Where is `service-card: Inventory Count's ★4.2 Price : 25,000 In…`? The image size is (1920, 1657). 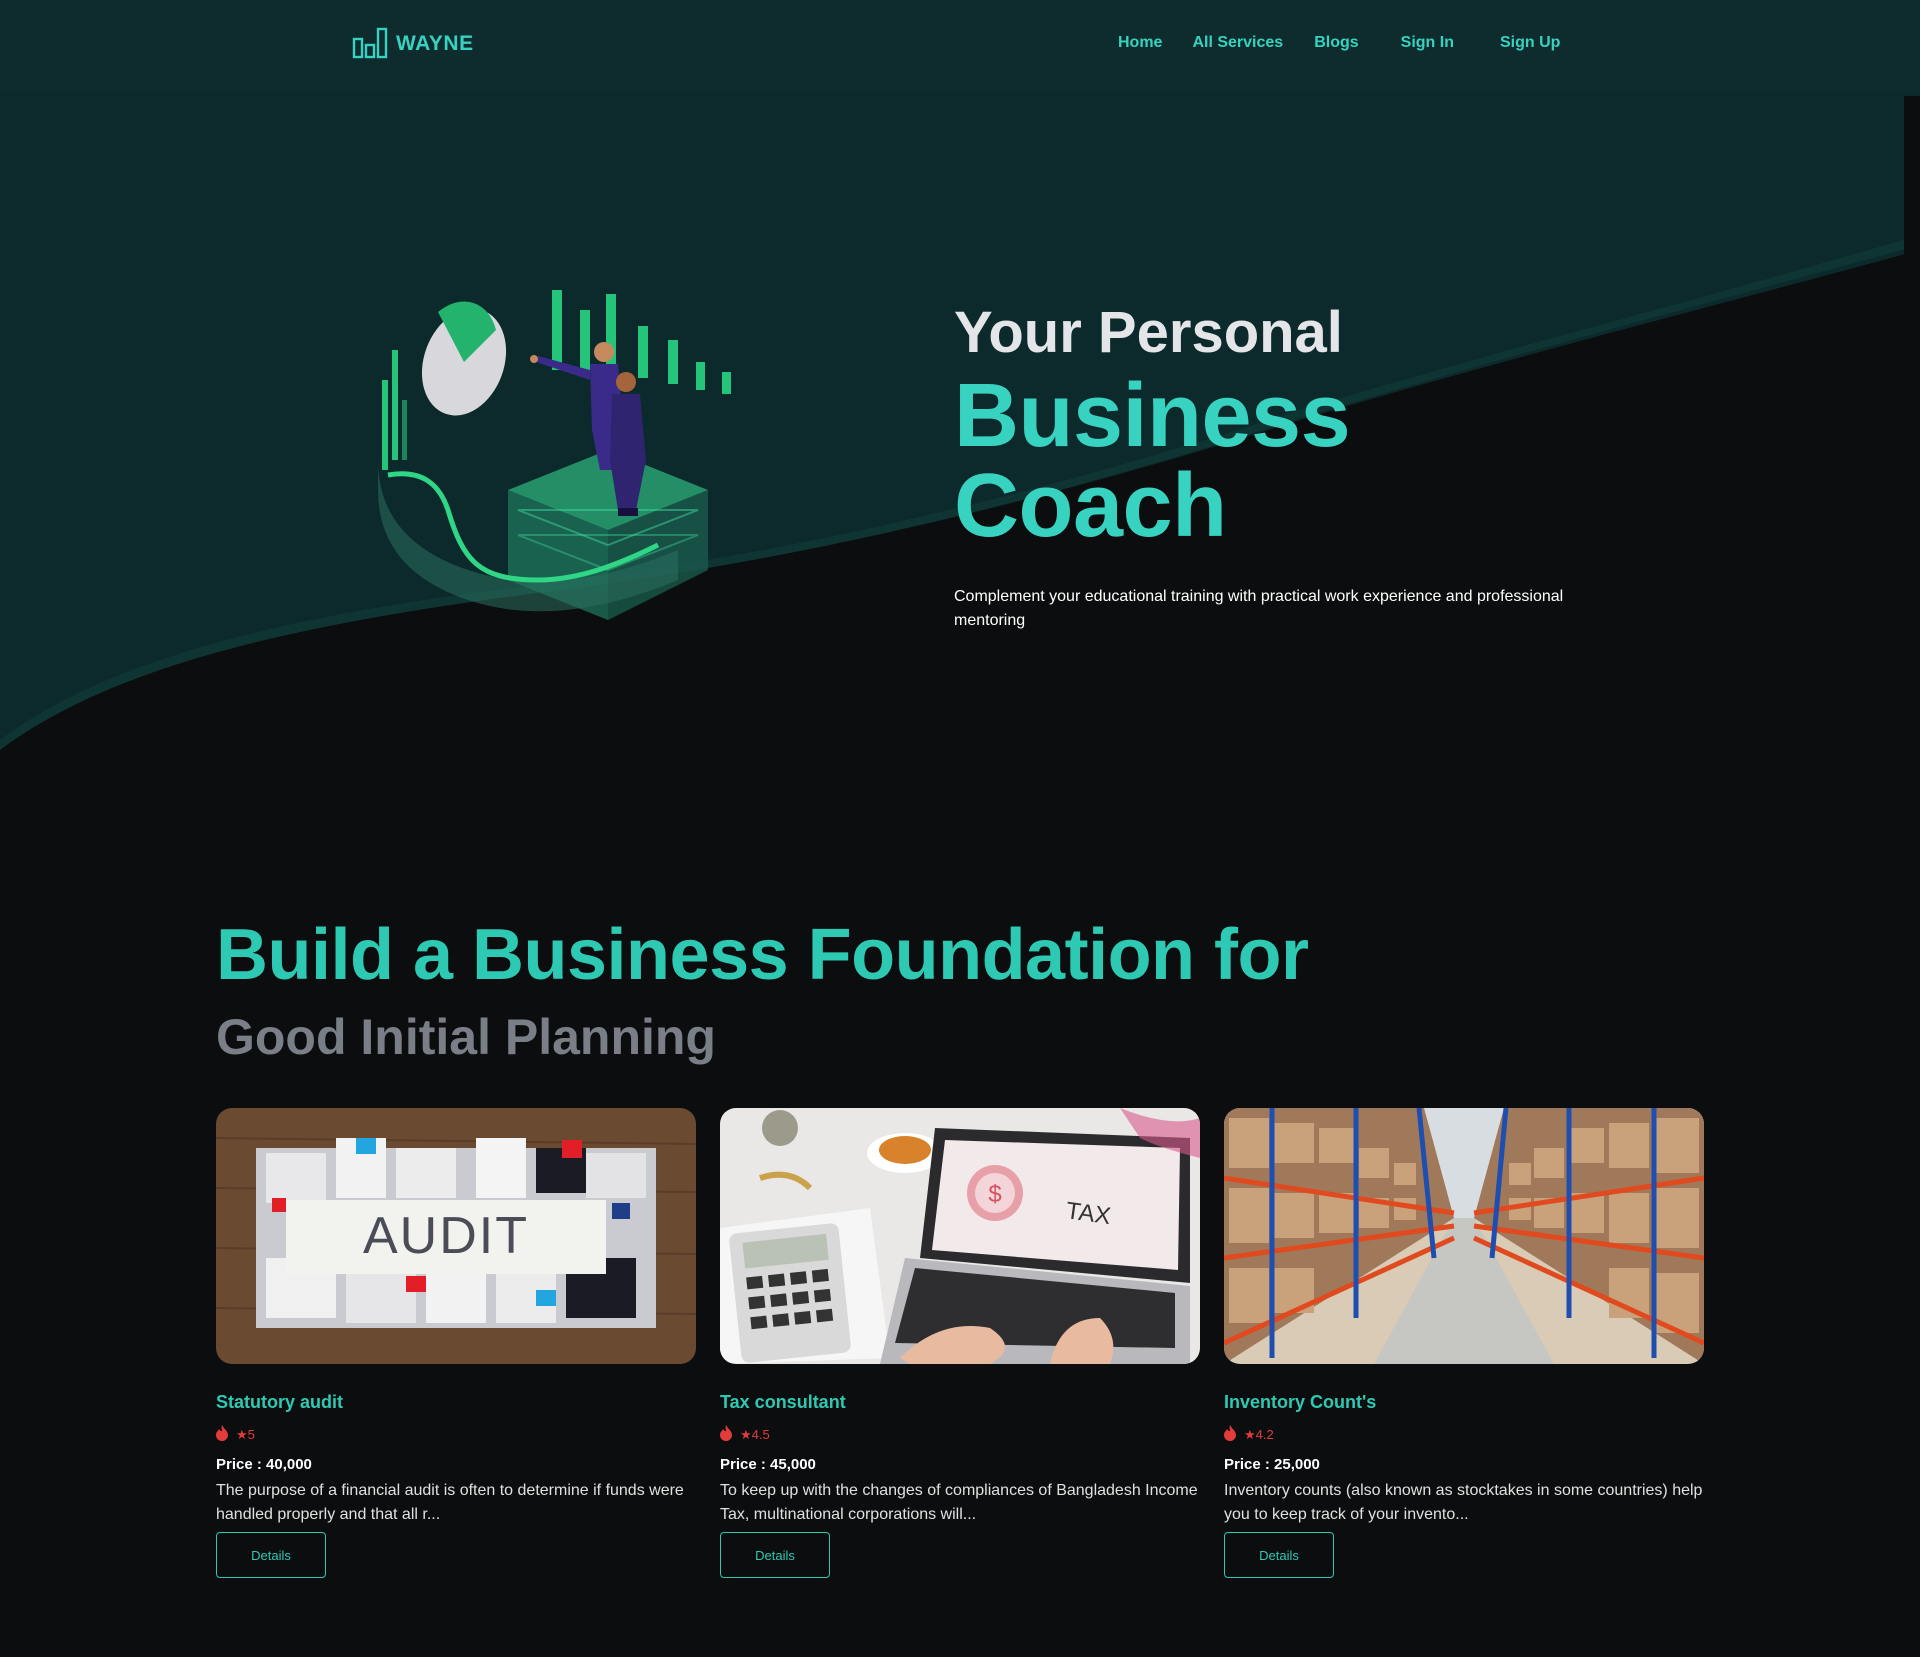 service-card: Inventory Count's ★4.2 Price : 25,000 In… is located at coordinates (1464, 1343).